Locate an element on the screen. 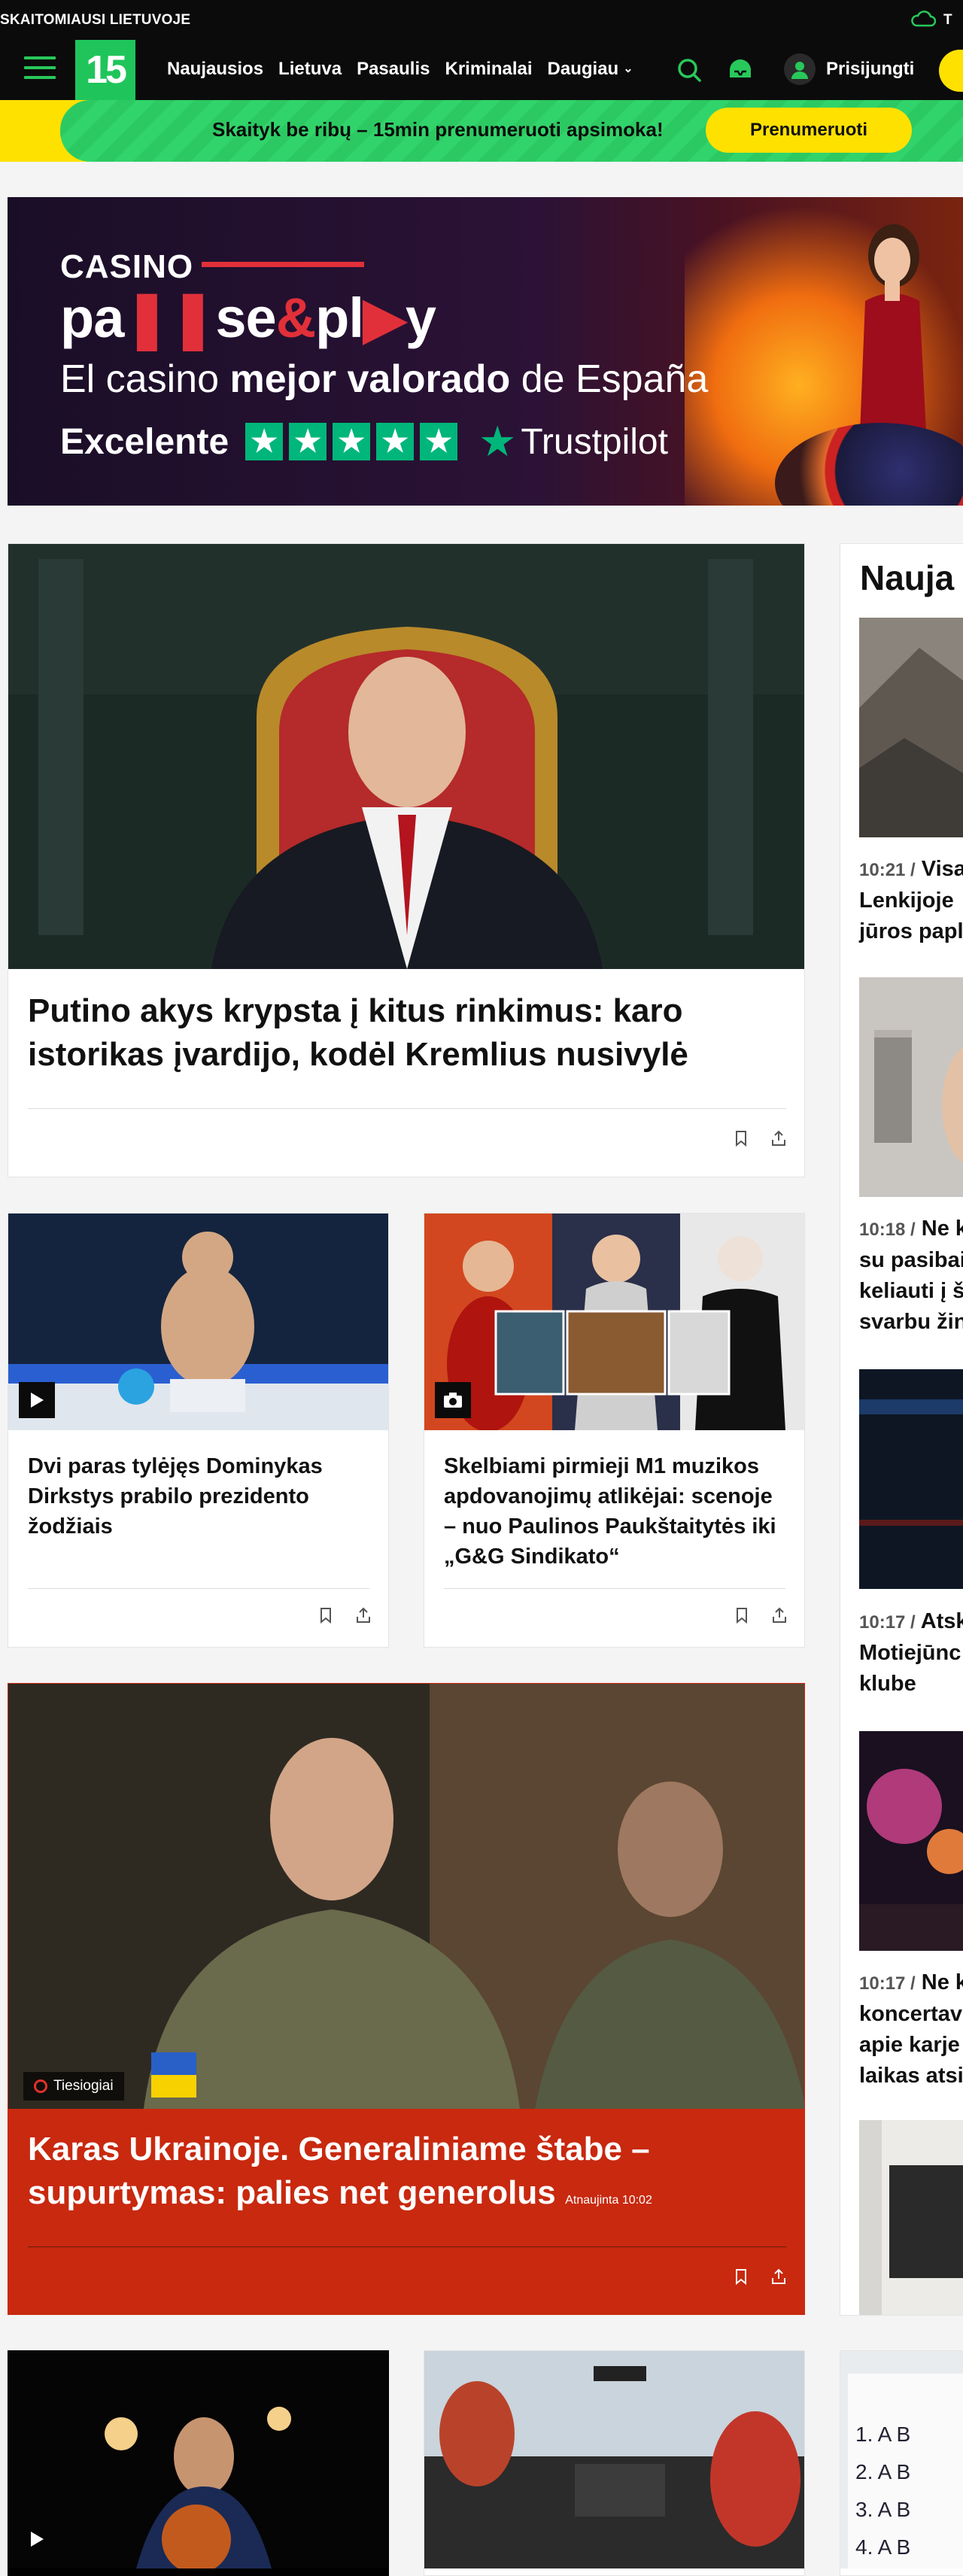 This screenshot has height=2576, width=963. musicians-collage is located at coordinates (614, 1322).